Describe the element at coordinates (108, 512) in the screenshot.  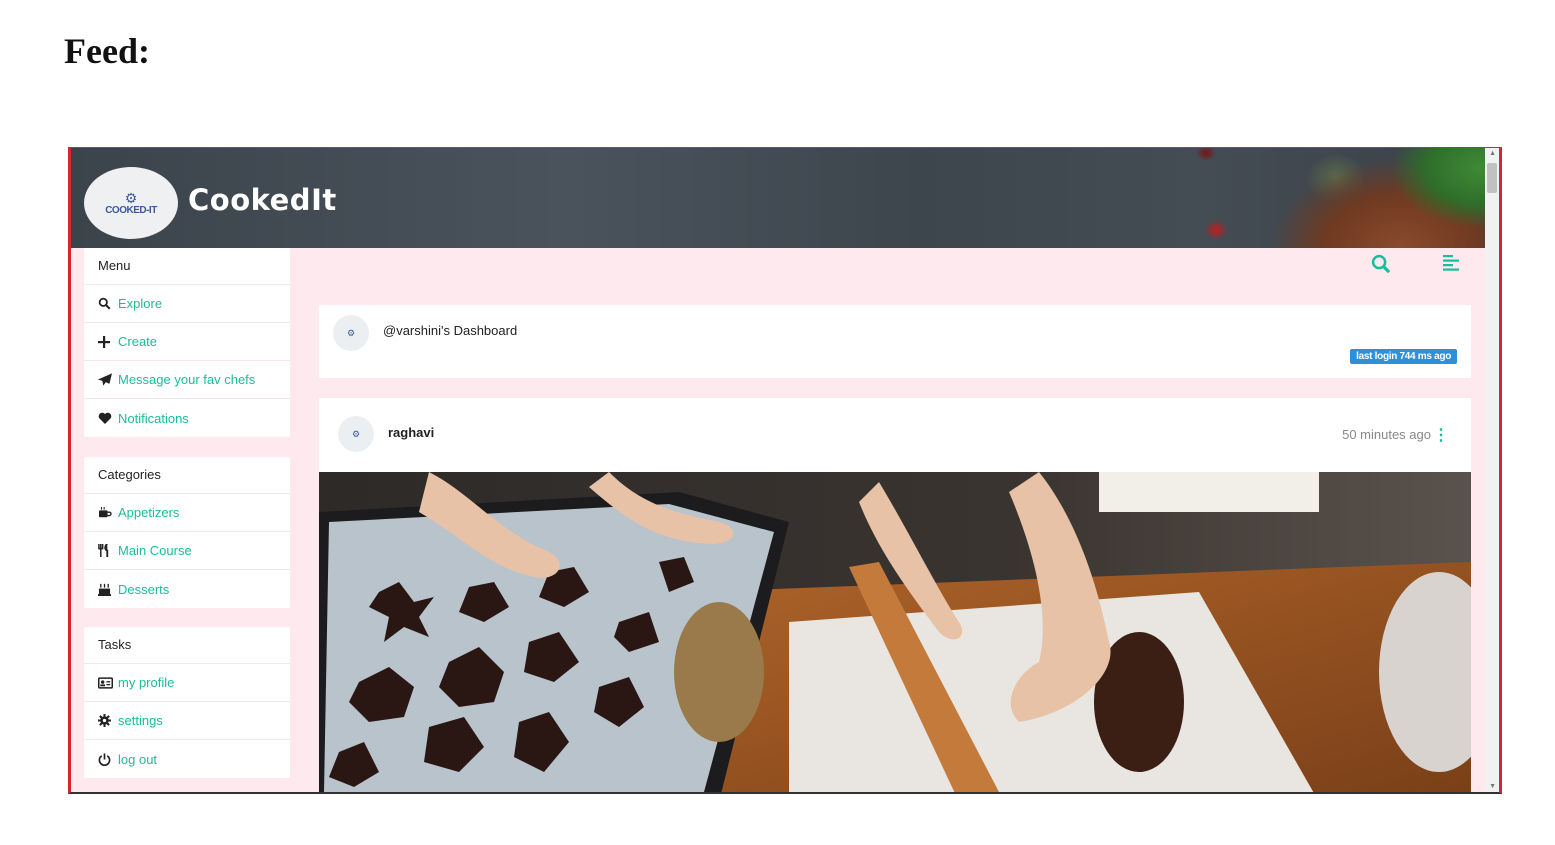
I see `coffee-cup-icon` at that location.